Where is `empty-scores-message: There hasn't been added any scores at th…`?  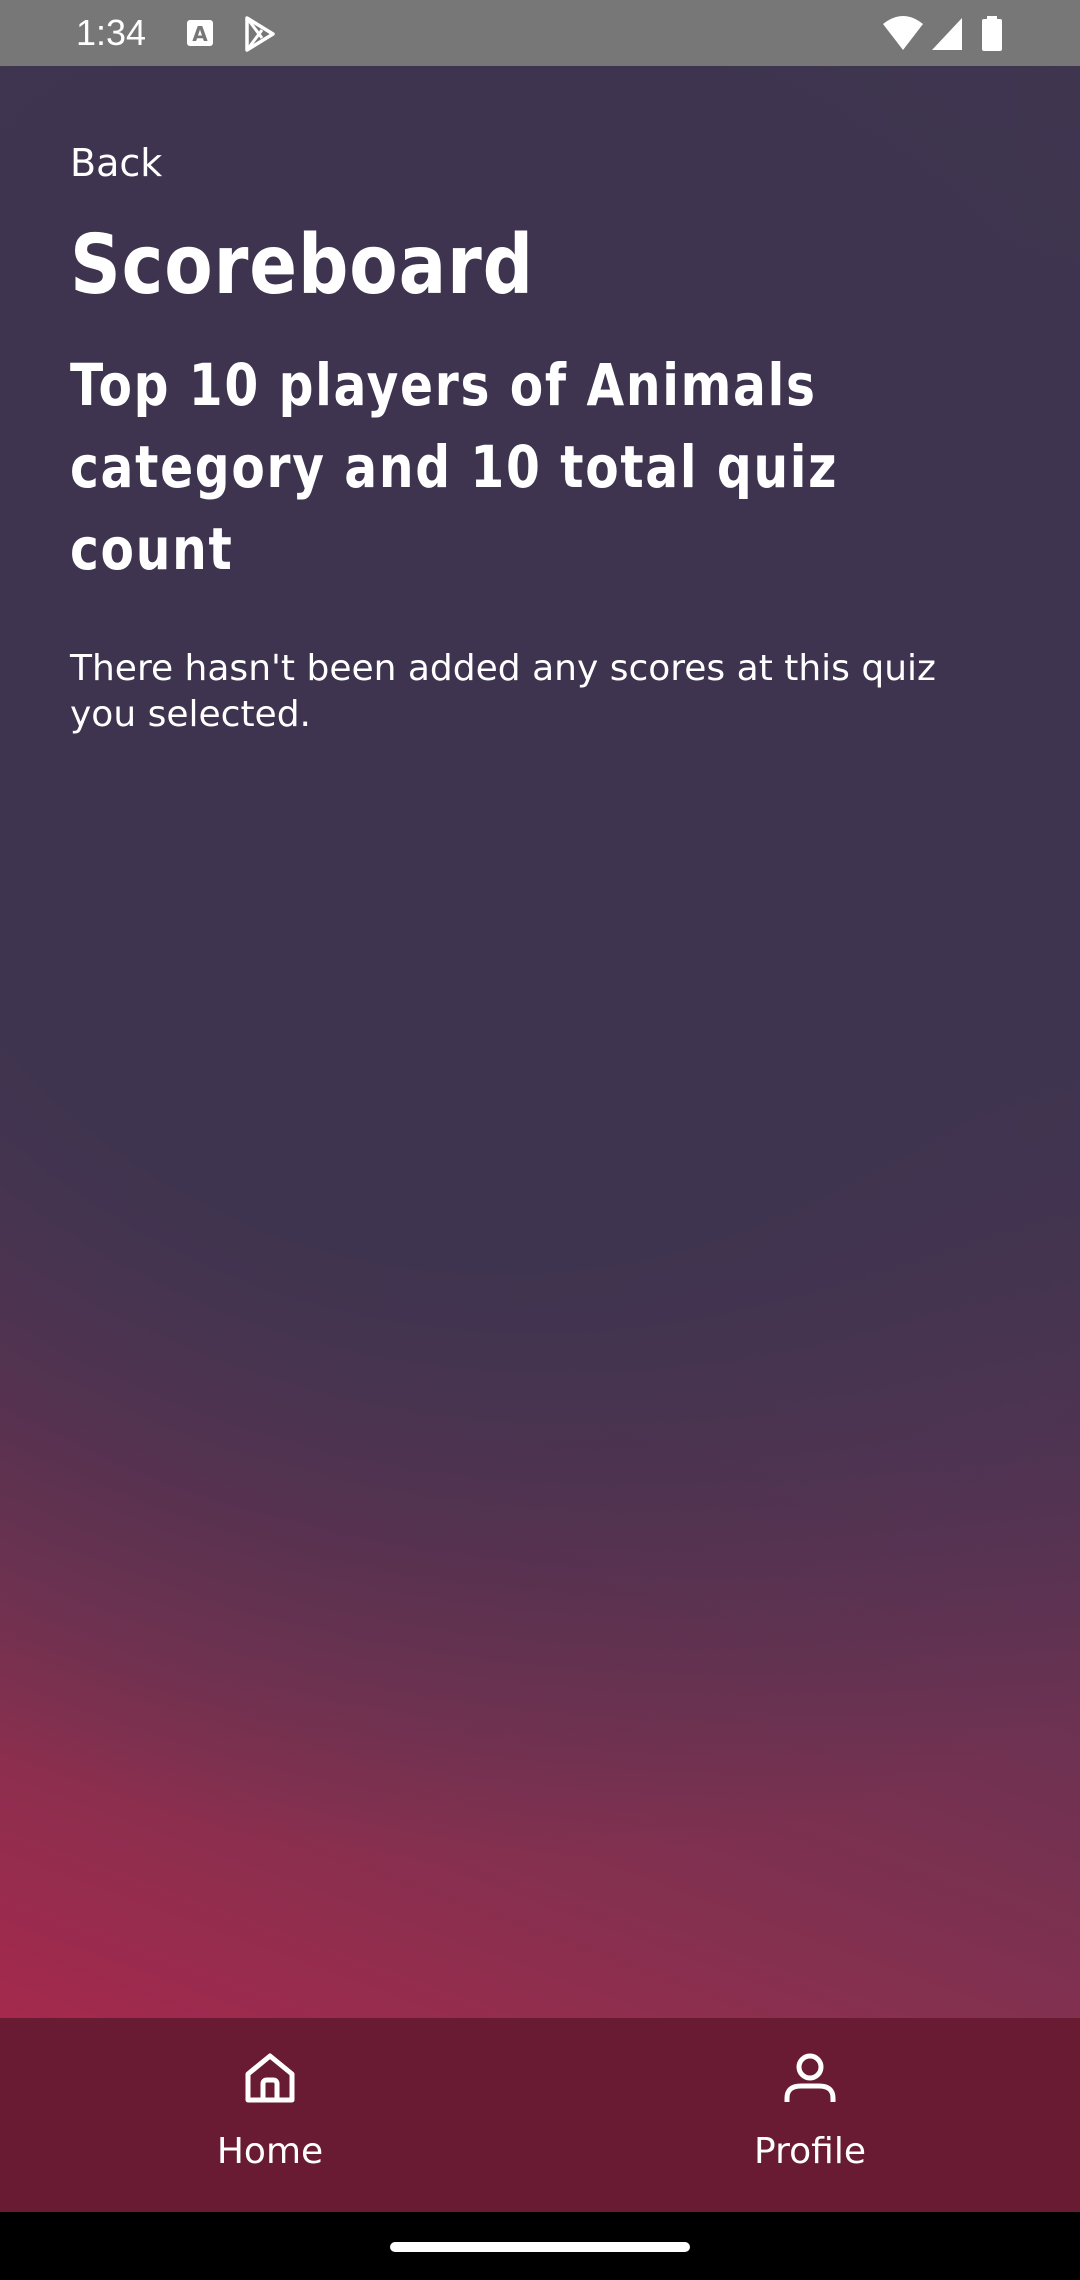
empty-scores-message: There hasn't been added any scores at th… is located at coordinates (503, 691).